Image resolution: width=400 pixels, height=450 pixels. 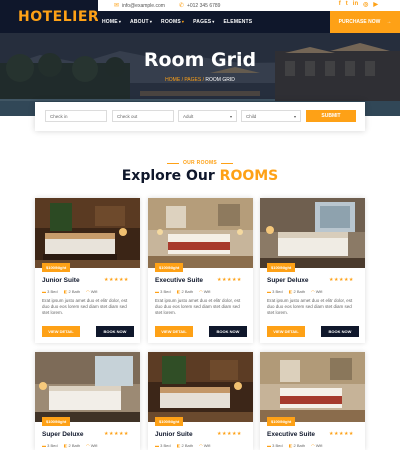 What do you see at coordinates (76, 116) in the screenshot?
I see `checkin-input: Check in` at bounding box center [76, 116].